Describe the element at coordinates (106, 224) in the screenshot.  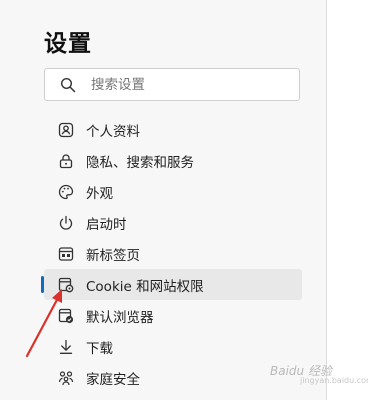
I see `sidebar-item-label: 启动时` at that location.